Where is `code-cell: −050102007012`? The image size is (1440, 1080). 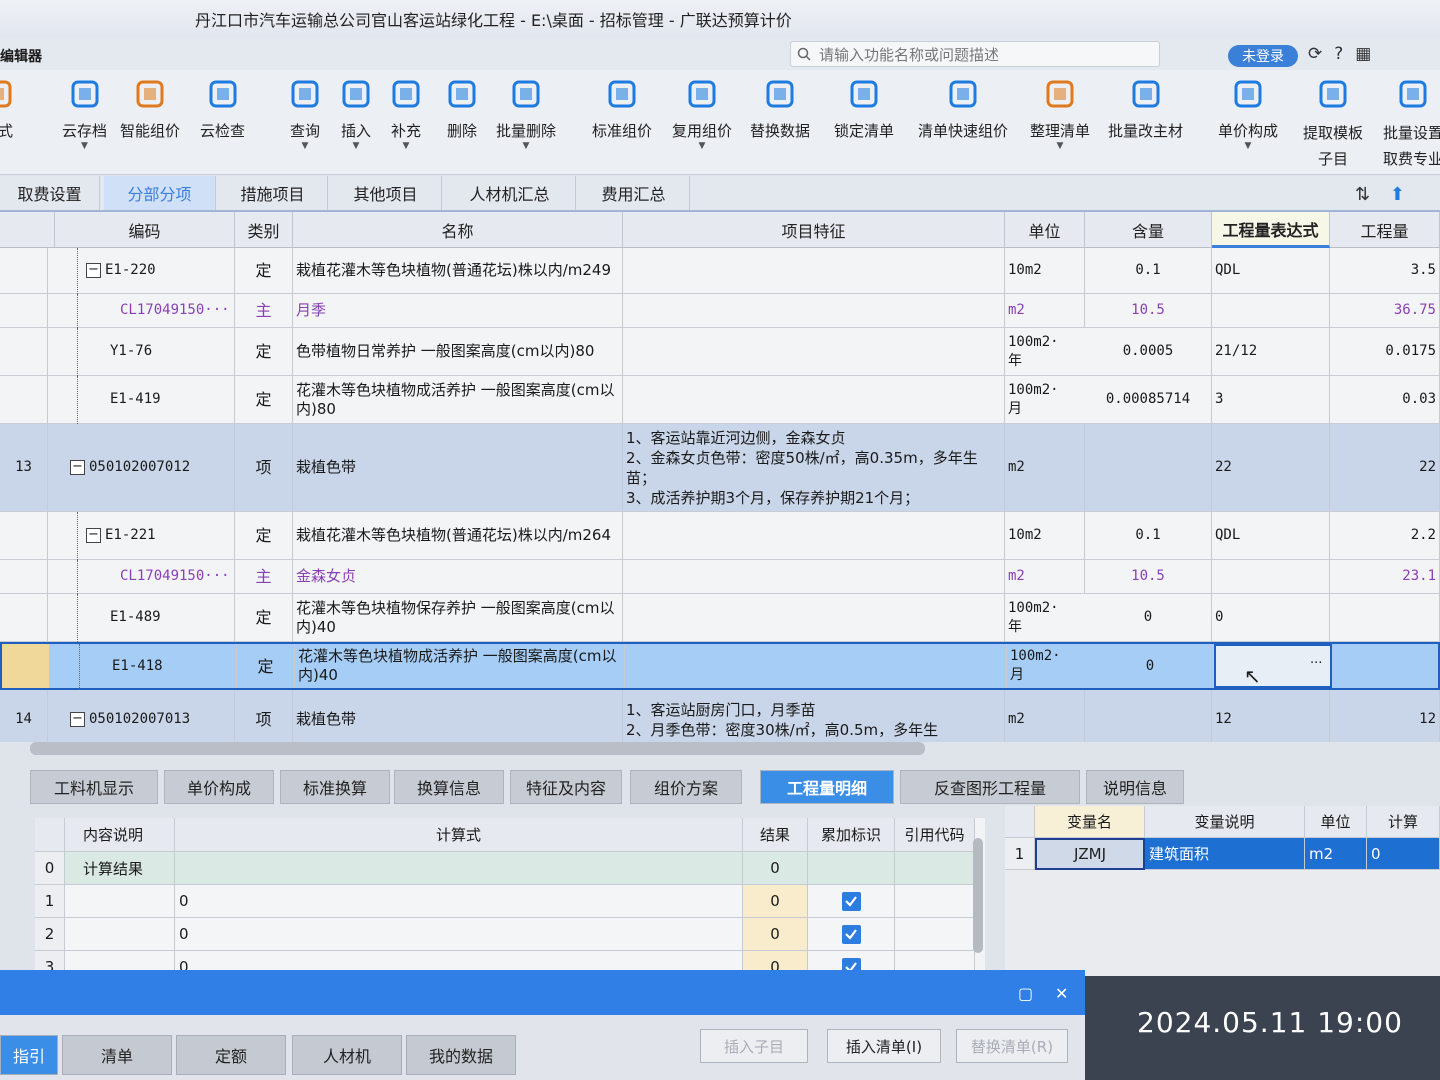
code-cell: −050102007012 is located at coordinates (141, 467).